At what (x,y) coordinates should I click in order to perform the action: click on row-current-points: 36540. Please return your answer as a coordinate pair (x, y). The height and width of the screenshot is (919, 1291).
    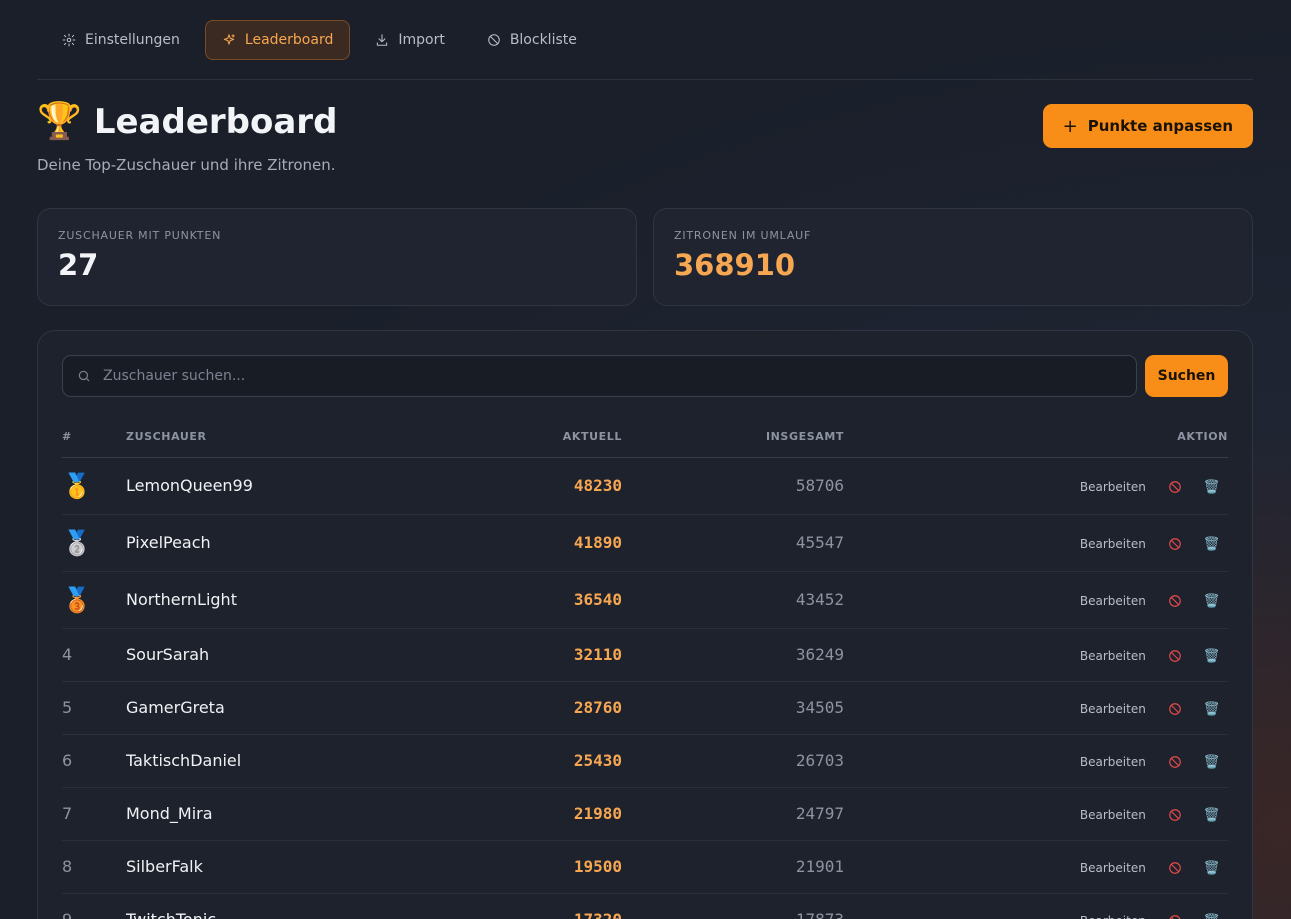
    Looking at the image, I should click on (542, 600).